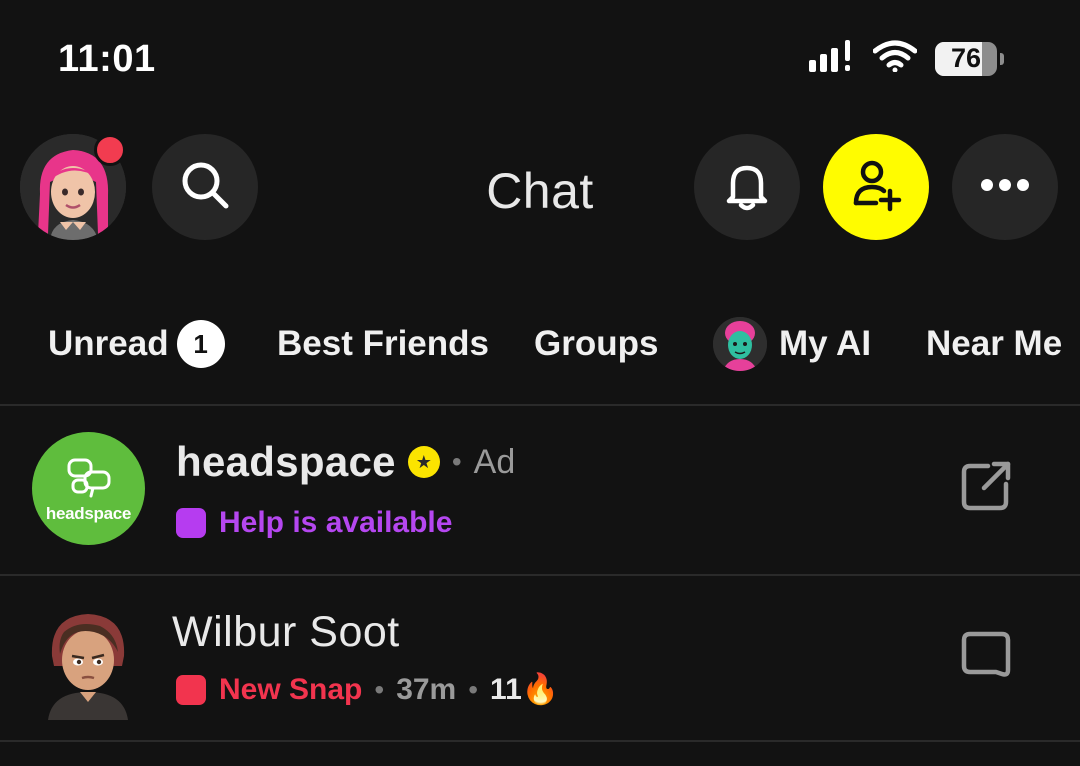 The height and width of the screenshot is (766, 1080). What do you see at coordinates (832, 58) in the screenshot?
I see `cellular-signal-icon` at bounding box center [832, 58].